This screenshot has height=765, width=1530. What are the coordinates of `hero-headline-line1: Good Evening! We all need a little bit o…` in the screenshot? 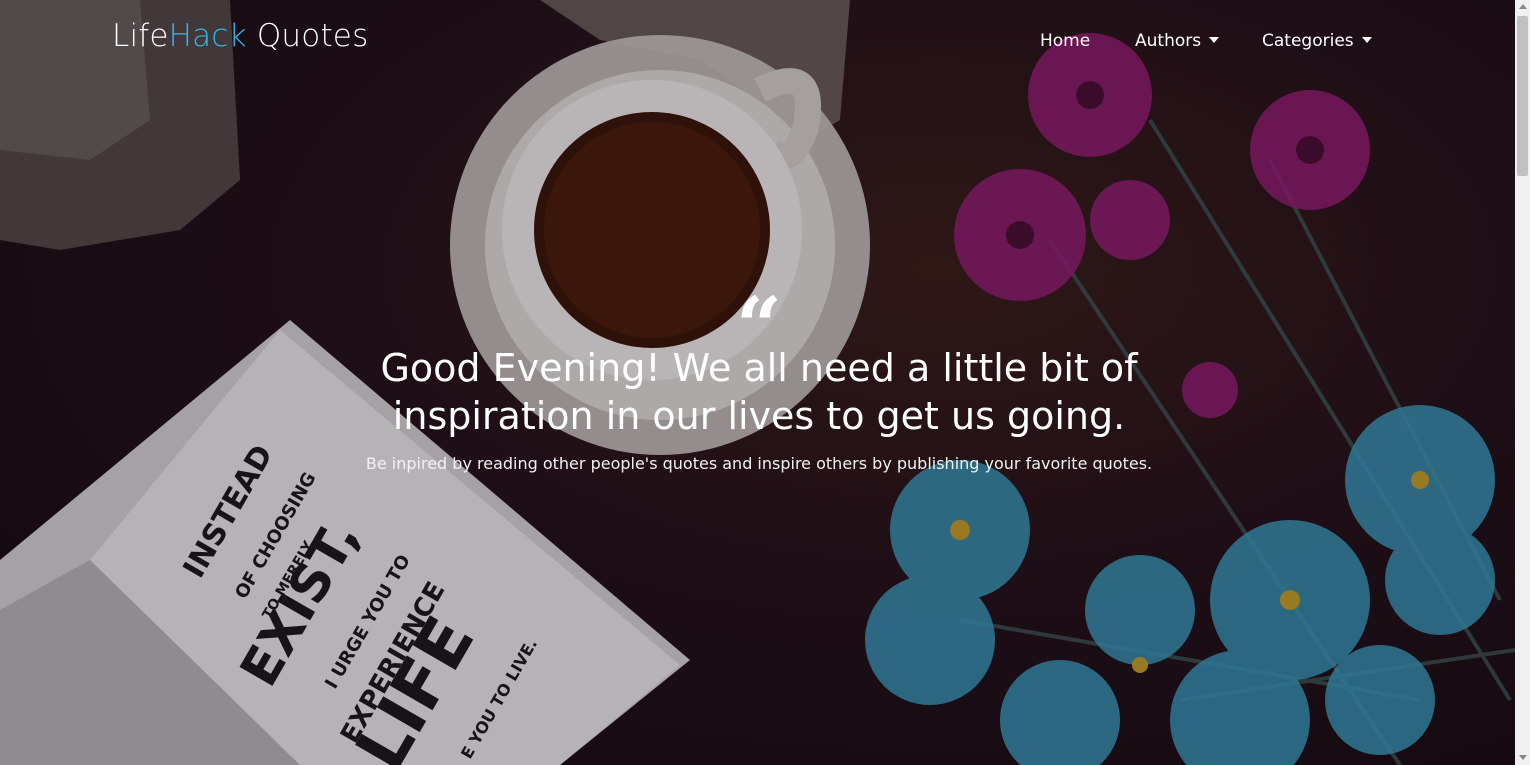 It's located at (759, 368).